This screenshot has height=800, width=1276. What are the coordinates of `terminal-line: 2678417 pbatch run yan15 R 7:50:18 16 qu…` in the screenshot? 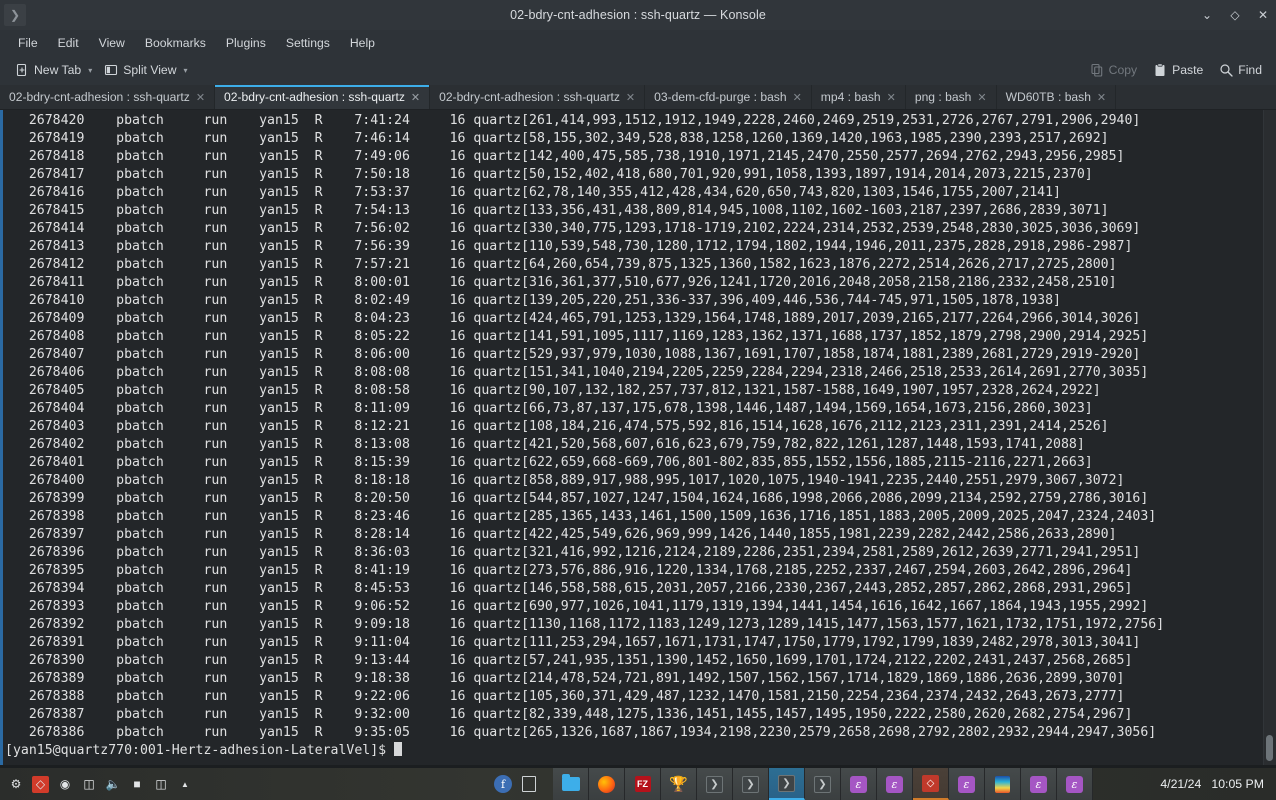 It's located at (549, 174).